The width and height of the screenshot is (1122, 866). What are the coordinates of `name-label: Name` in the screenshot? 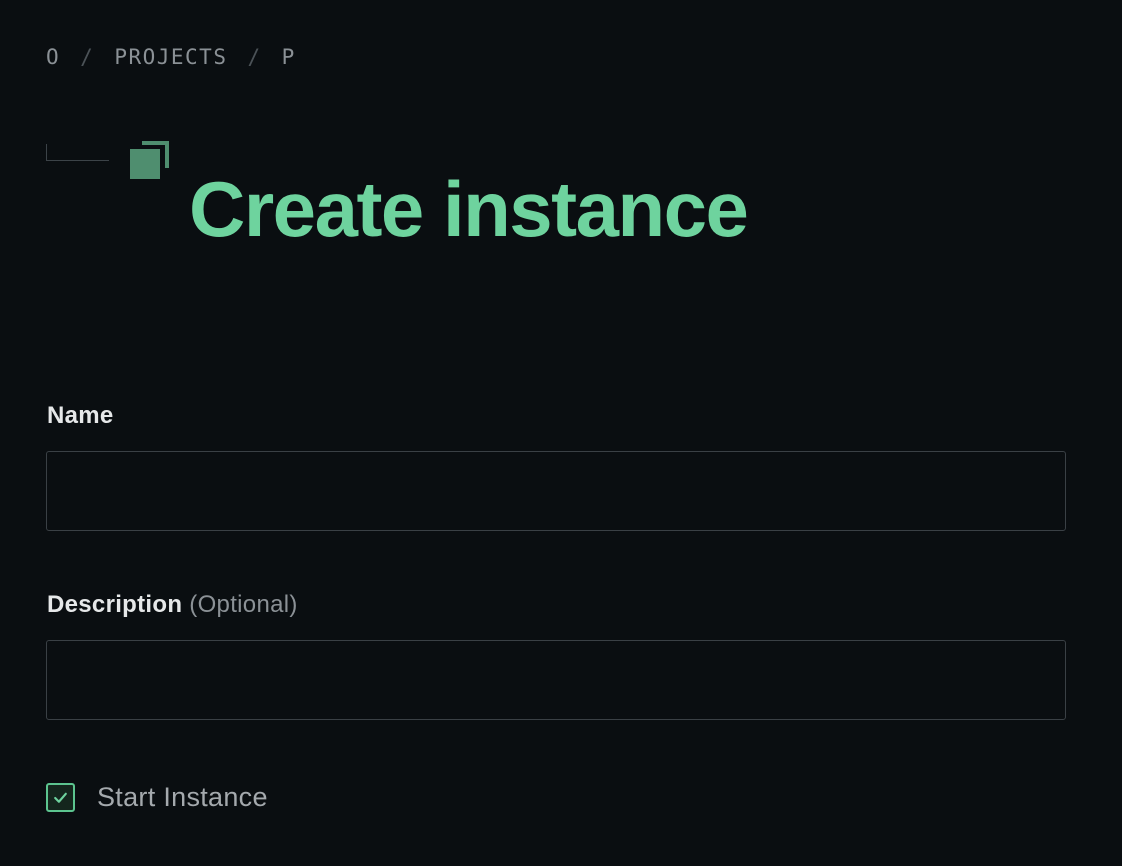 It's located at (80, 416).